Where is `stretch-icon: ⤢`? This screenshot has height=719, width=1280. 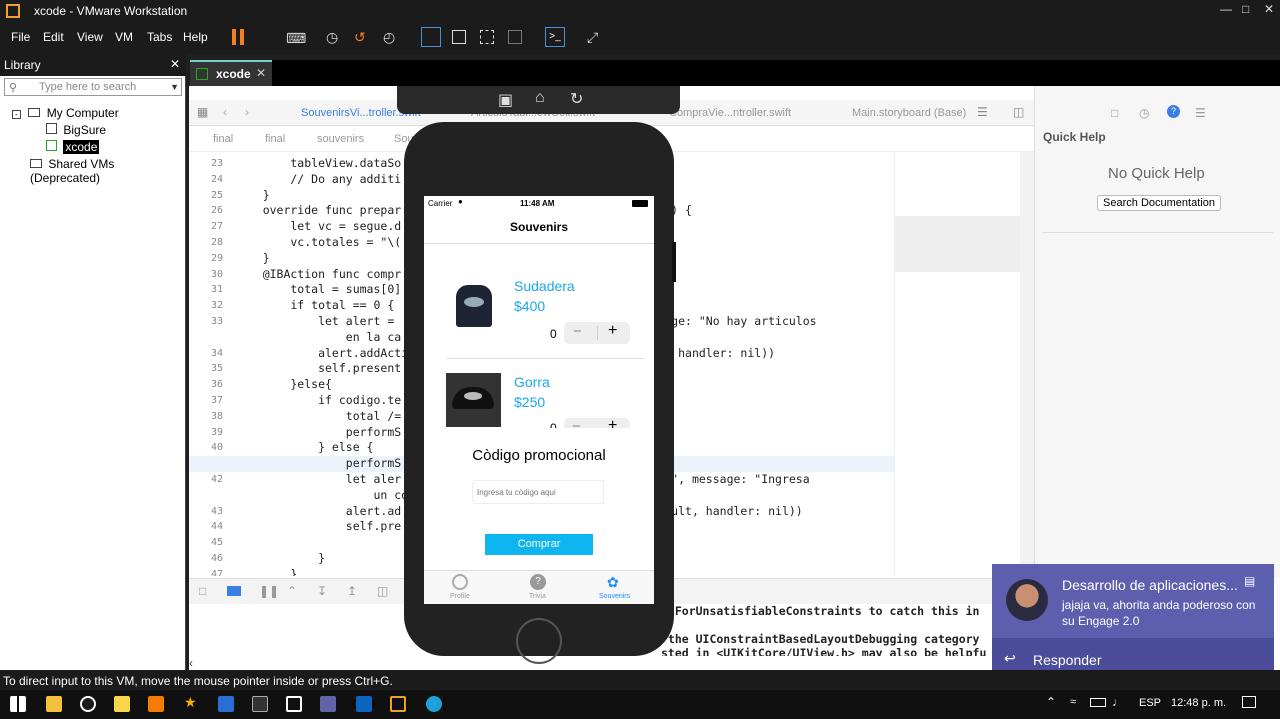 stretch-icon: ⤢ is located at coordinates (592, 37).